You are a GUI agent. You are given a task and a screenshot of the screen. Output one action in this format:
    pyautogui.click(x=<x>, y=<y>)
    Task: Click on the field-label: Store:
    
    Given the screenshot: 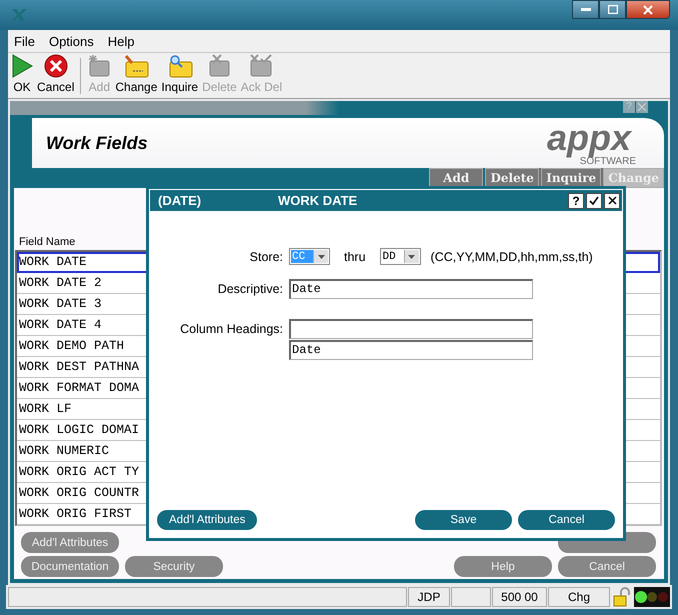 What is the action you would take?
    pyautogui.click(x=265, y=257)
    